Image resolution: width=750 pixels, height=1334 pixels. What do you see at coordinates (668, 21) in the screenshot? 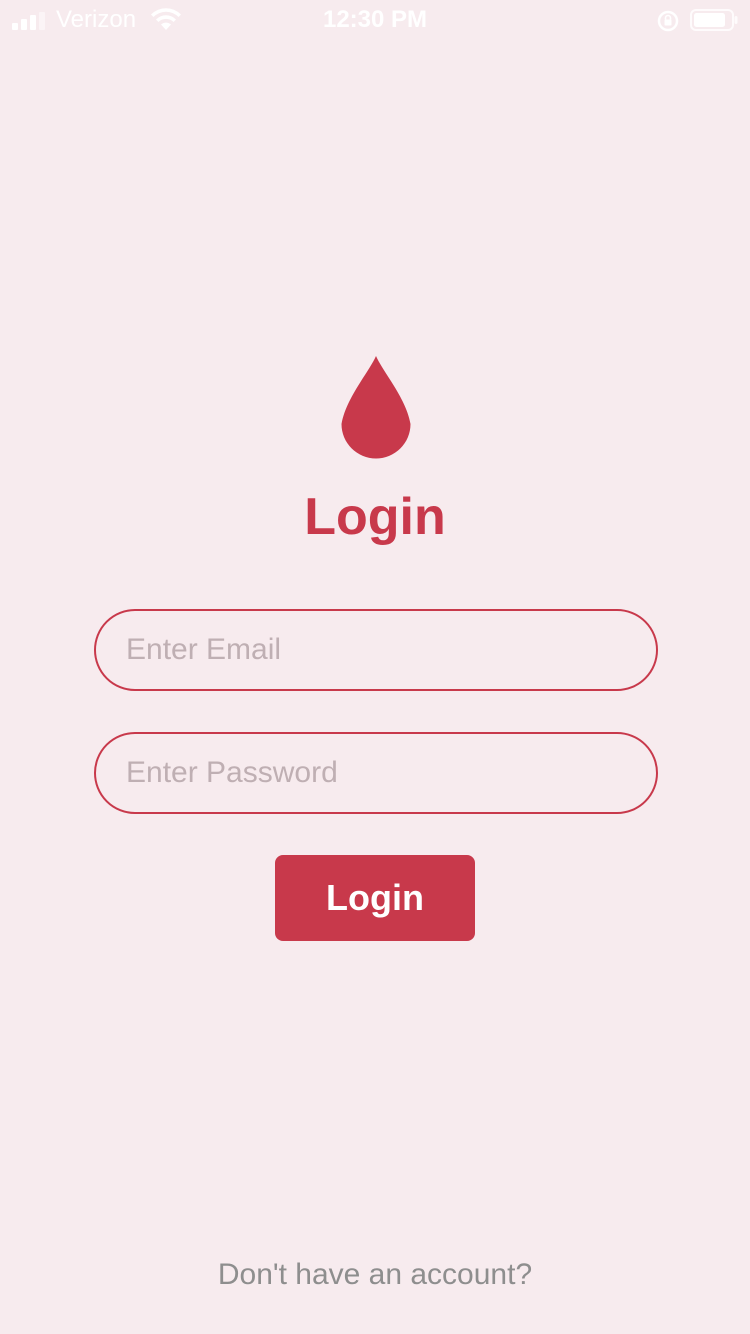
I see `rotation-lock-icon` at bounding box center [668, 21].